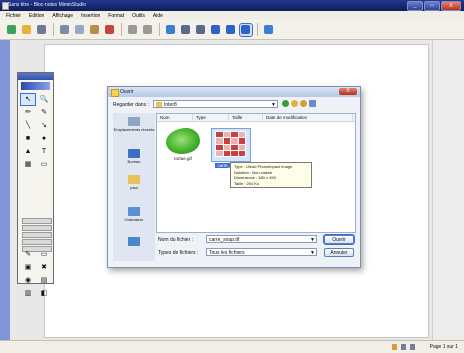 The image size is (464, 353). Describe the element at coordinates (44, 138) in the screenshot. I see `ellipse-icon: ●` at that location.